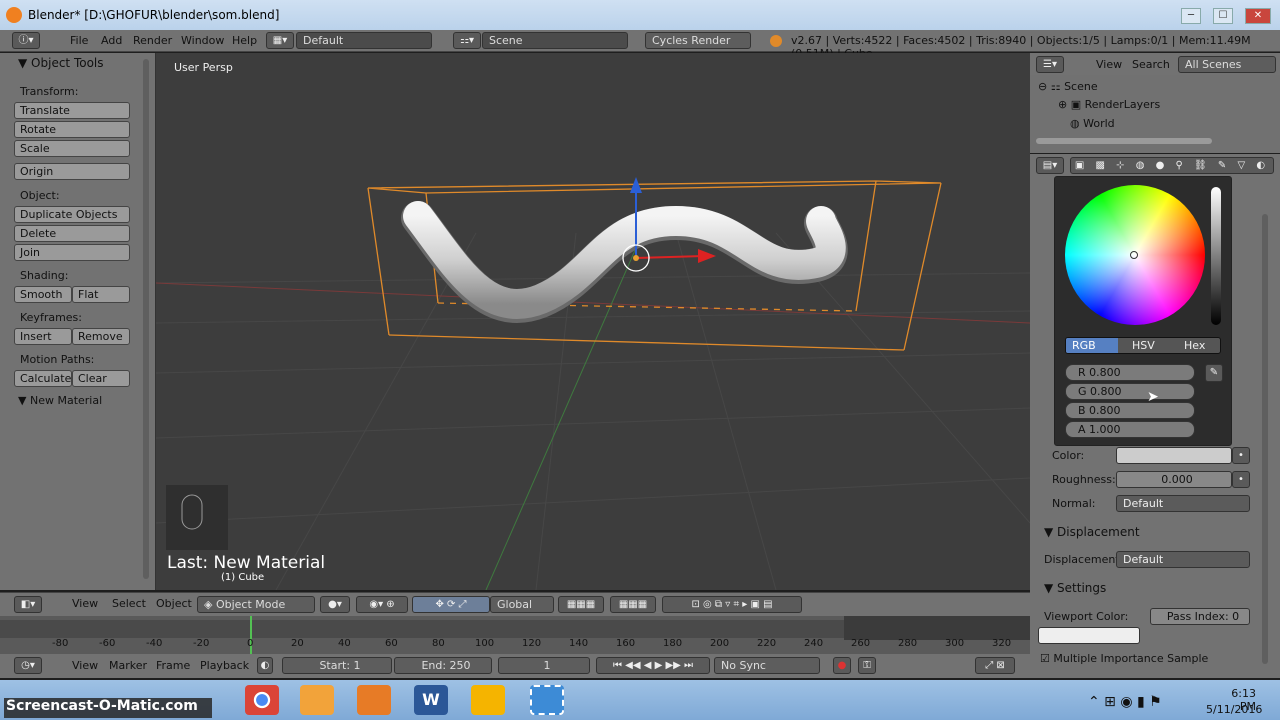 The height and width of the screenshot is (720, 1280). Describe the element at coordinates (224, 665) in the screenshot. I see `timeline-menu-playback: Playback` at that location.